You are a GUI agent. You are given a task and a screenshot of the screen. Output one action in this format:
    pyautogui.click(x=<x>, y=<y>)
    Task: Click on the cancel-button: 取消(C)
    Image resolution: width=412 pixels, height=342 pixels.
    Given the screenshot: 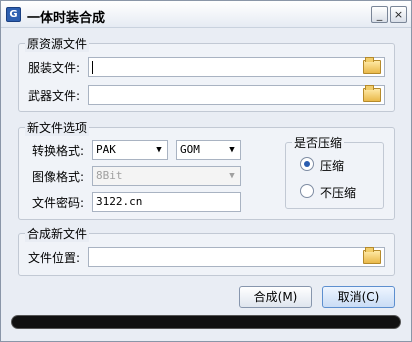 What is the action you would take?
    pyautogui.click(x=358, y=297)
    